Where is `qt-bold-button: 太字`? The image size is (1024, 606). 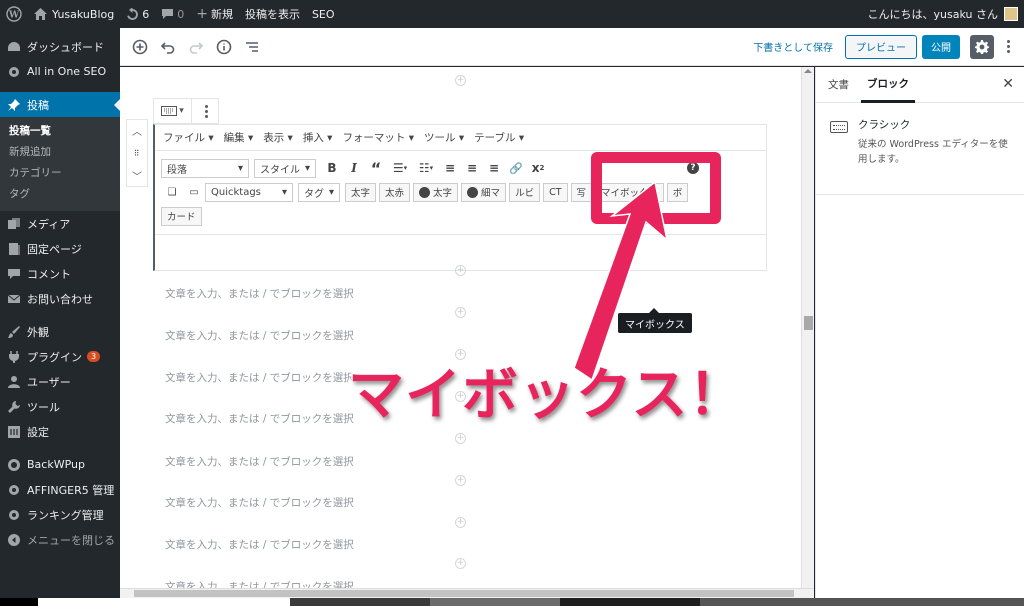 qt-bold-button: 太字 is located at coordinates (361, 192).